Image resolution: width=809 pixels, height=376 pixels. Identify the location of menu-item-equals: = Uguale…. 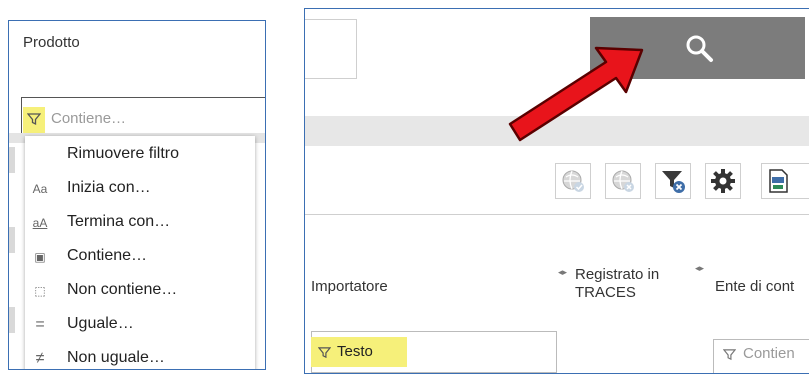
(140, 325).